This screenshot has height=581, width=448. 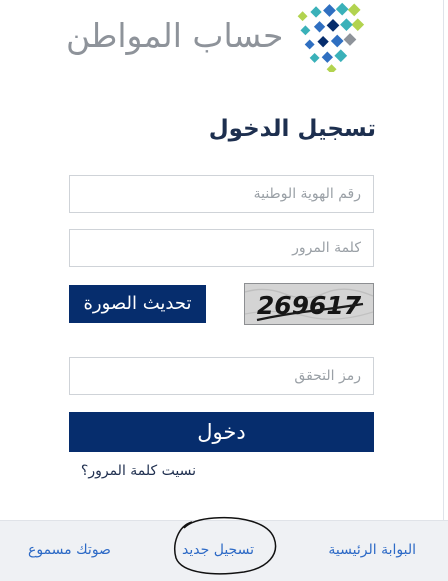 What do you see at coordinates (292, 129) in the screenshot?
I see `page-title: تسجيل الدخول` at bounding box center [292, 129].